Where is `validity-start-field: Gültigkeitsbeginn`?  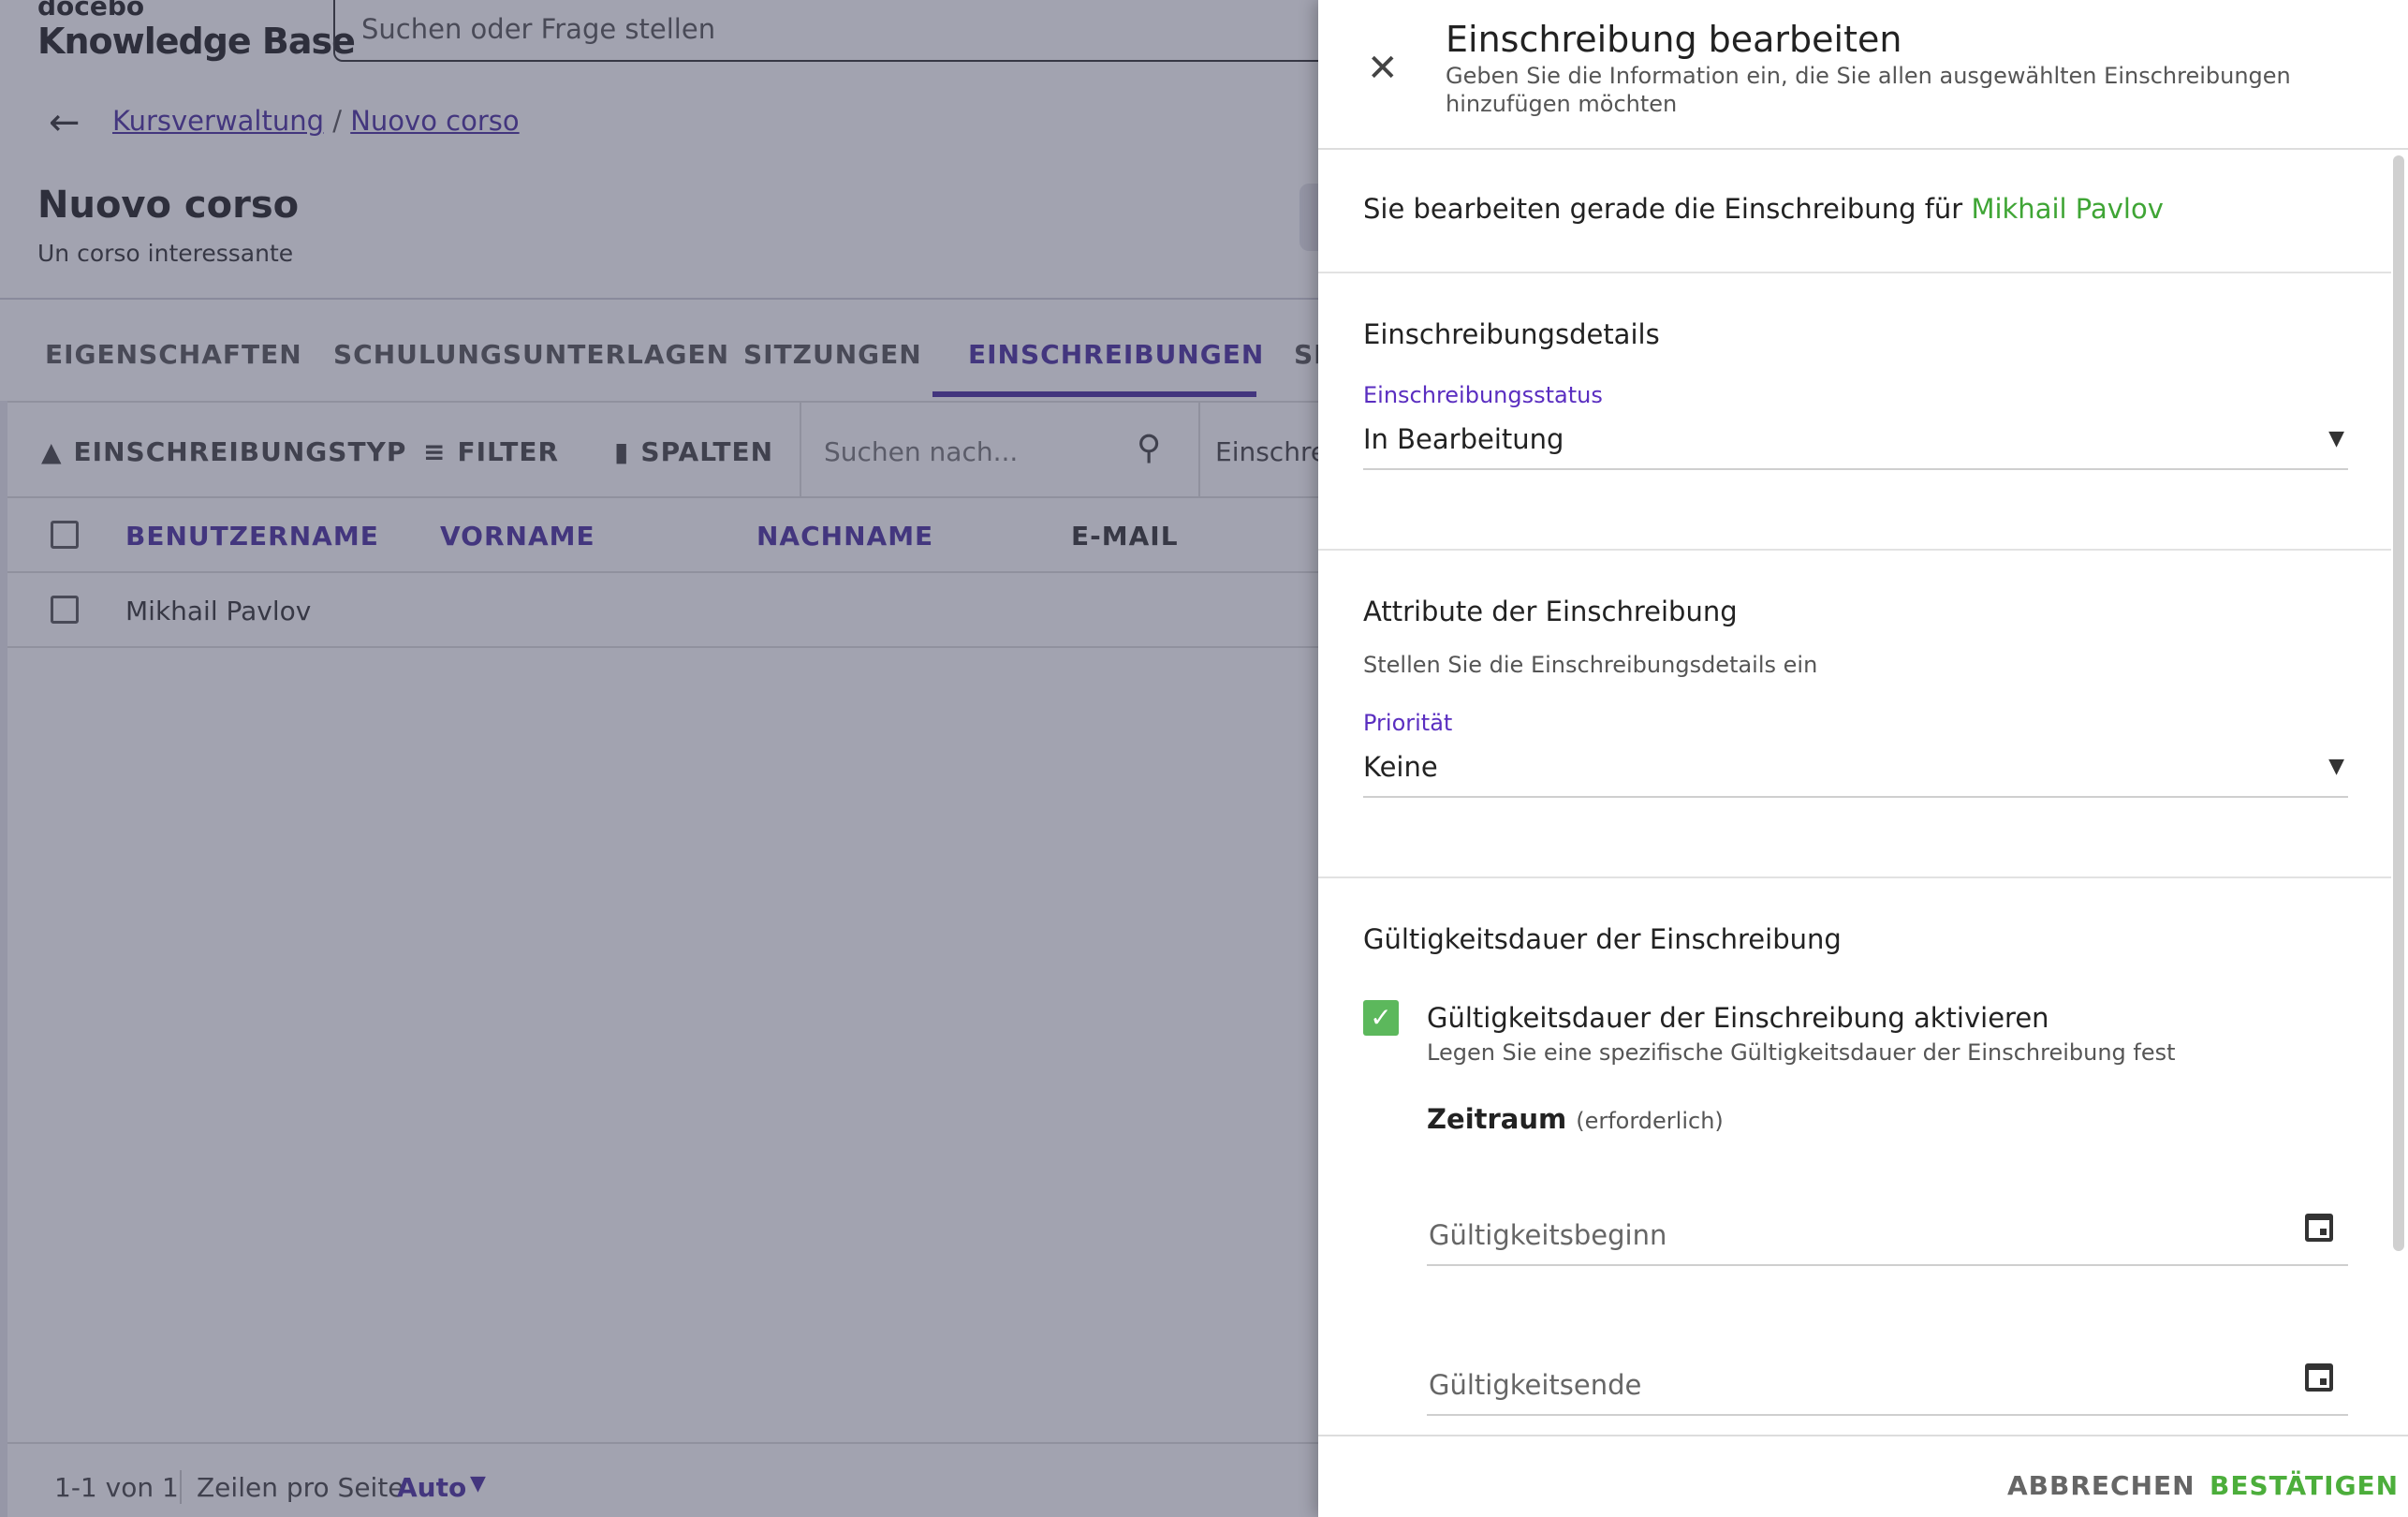
validity-start-field: Gültigkeitsbeginn is located at coordinates (1887, 1238).